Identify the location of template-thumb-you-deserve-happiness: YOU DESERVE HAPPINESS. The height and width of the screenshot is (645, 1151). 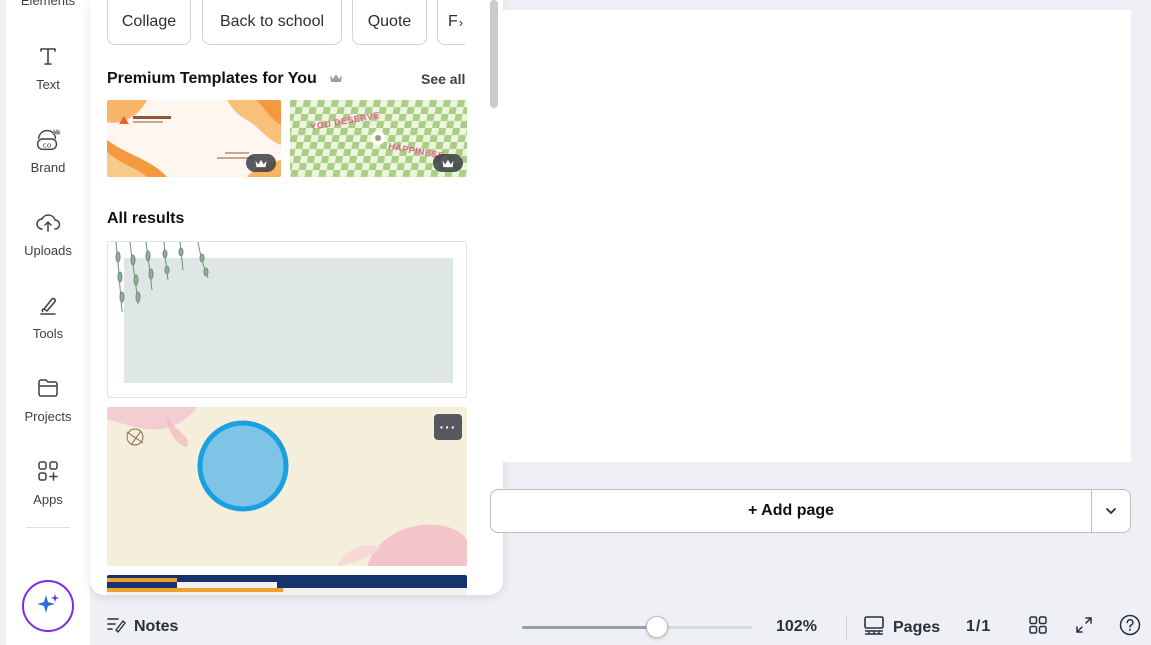
(378, 138).